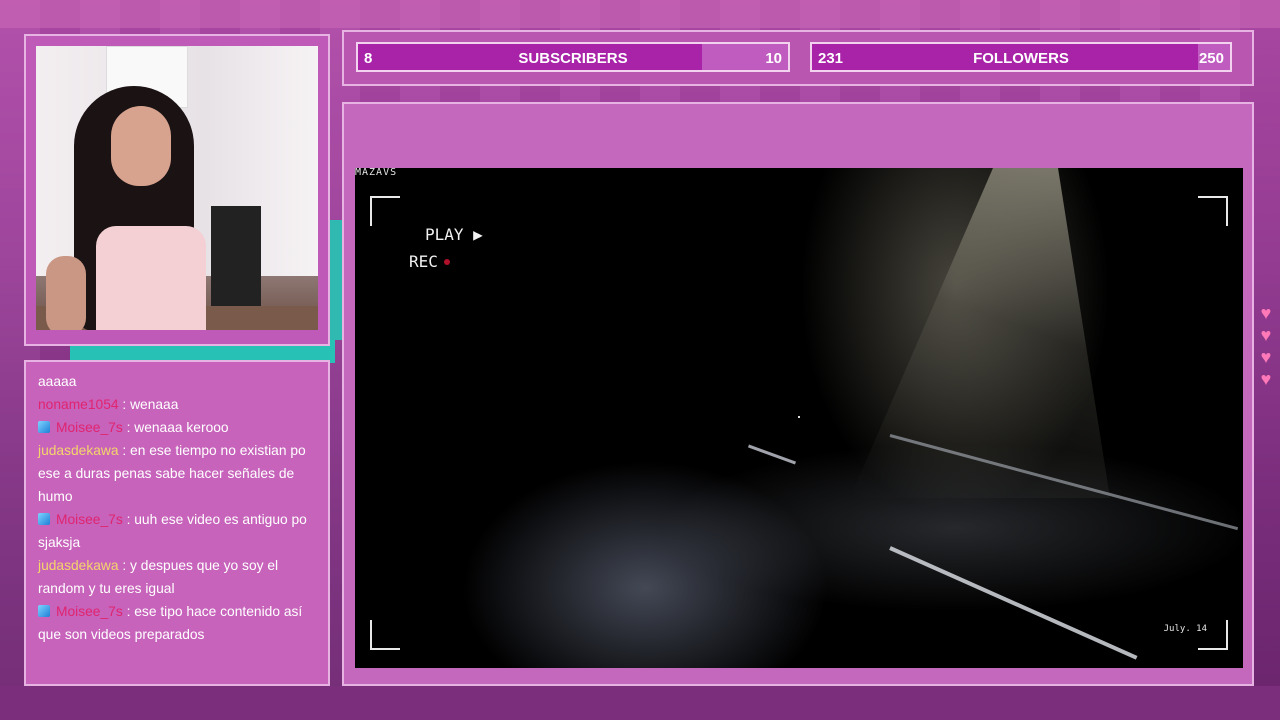  I want to click on chat-message: Moisee_7s : wenaaa kerooo, so click(180, 427).